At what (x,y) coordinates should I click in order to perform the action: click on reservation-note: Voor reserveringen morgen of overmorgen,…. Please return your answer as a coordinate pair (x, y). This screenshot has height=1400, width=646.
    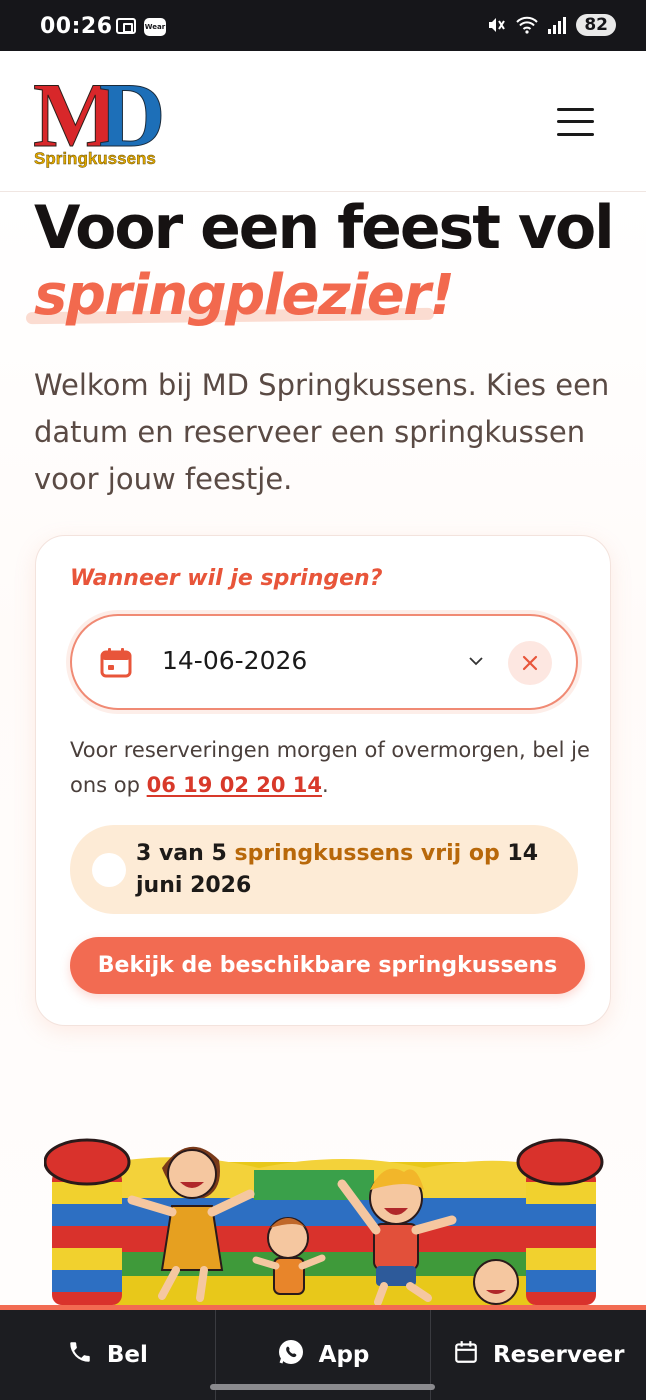
    Looking at the image, I should click on (330, 768).